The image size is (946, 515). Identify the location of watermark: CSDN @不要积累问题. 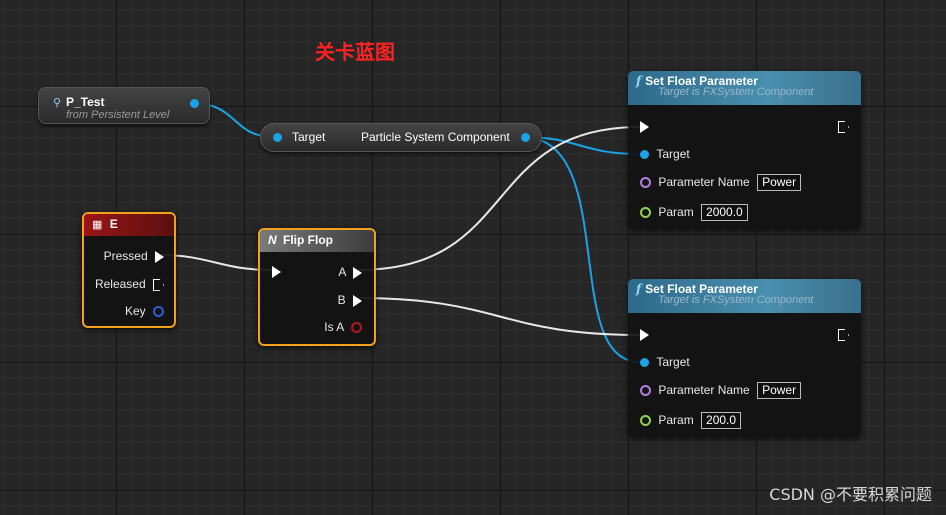
(850, 494).